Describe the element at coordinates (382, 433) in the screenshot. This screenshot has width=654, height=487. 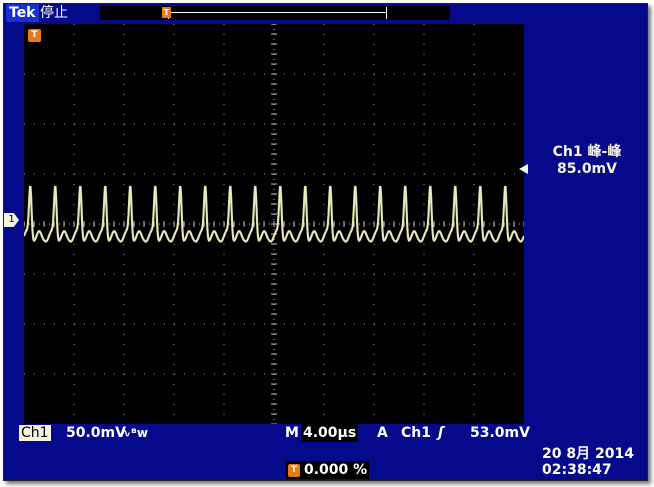
I see `trigger-mode: A` at that location.